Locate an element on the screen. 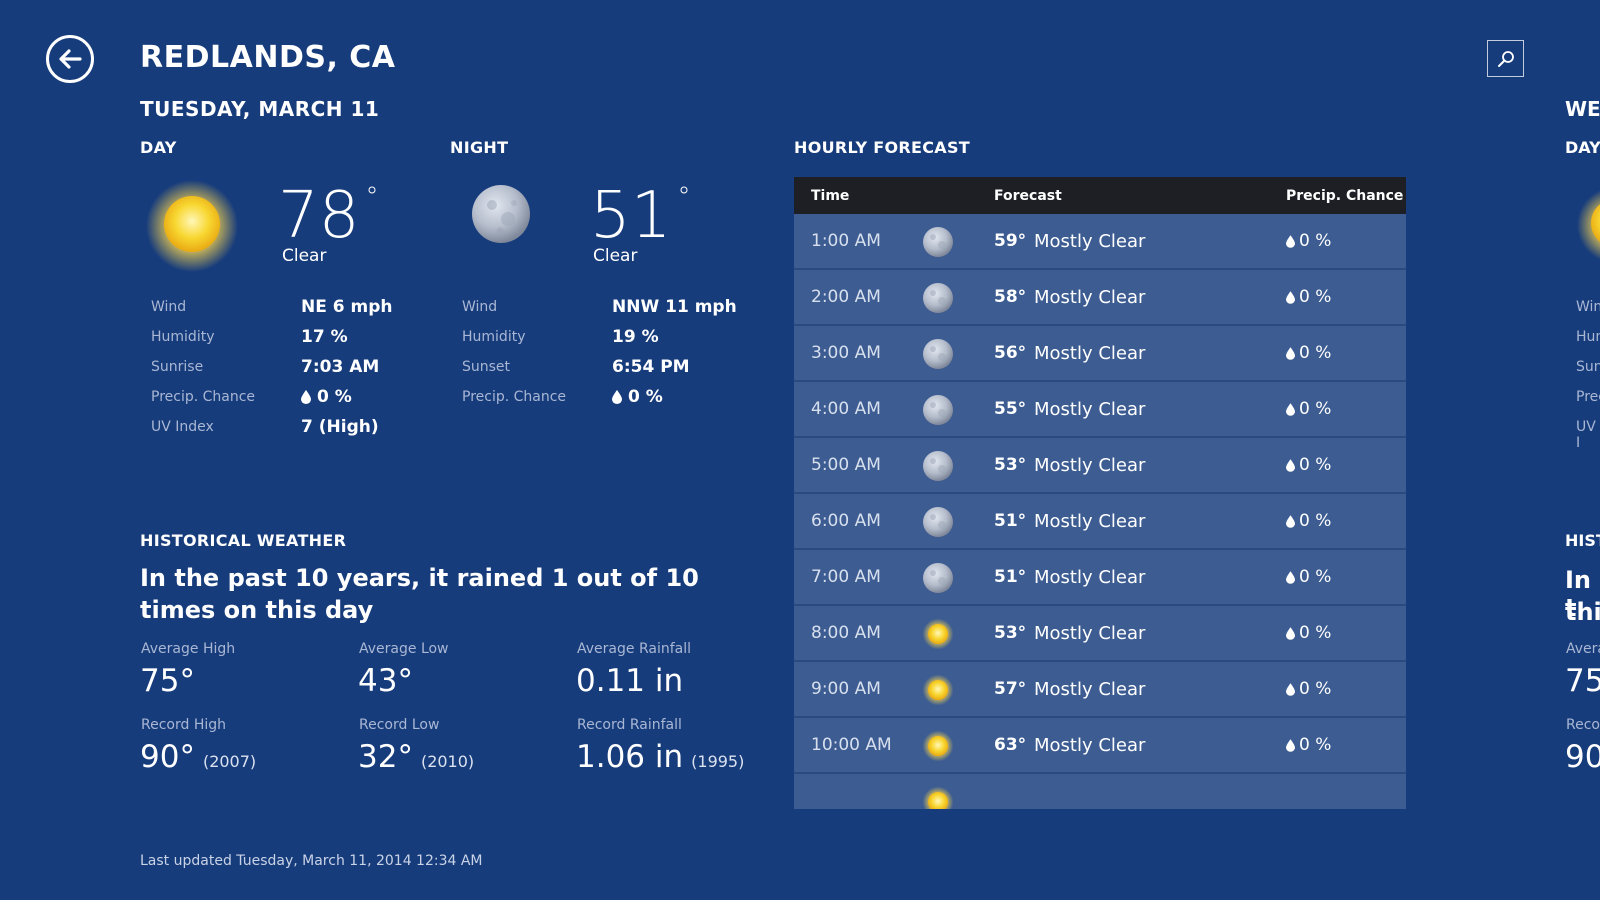 The width and height of the screenshot is (1600, 900). day-sunrise-label: Sunrise is located at coordinates (177, 367).